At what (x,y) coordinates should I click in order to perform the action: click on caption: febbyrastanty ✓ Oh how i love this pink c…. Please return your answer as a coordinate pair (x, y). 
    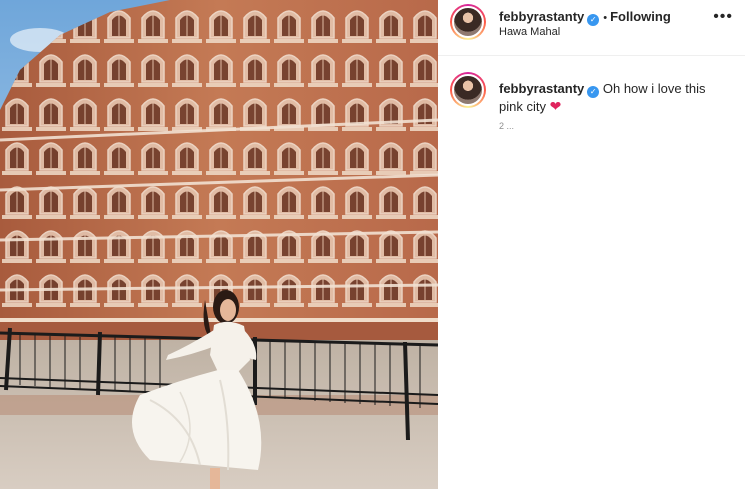
    Looking at the image, I should click on (609, 97).